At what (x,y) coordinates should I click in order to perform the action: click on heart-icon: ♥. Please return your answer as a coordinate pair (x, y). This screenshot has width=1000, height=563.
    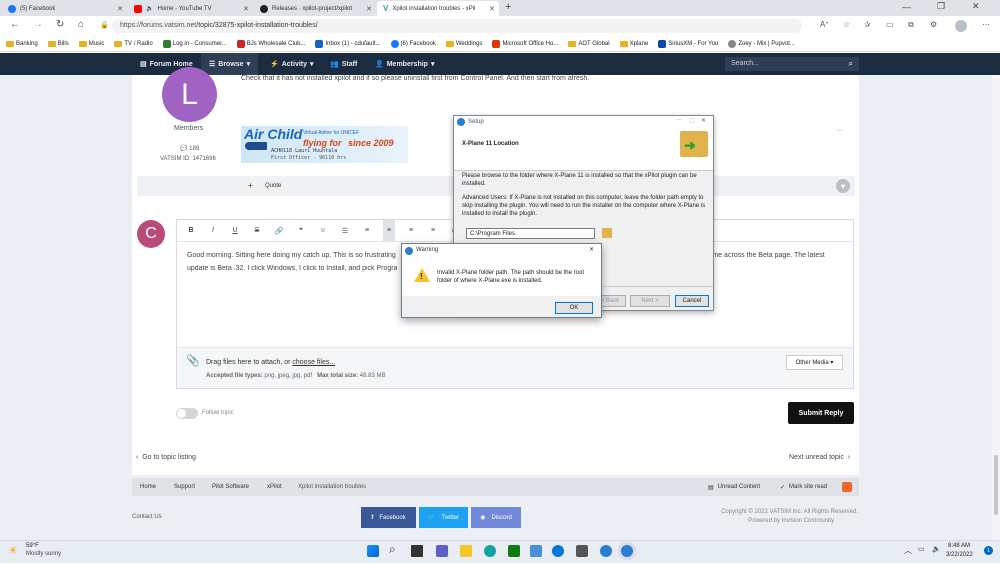
    Looking at the image, I should click on (843, 186).